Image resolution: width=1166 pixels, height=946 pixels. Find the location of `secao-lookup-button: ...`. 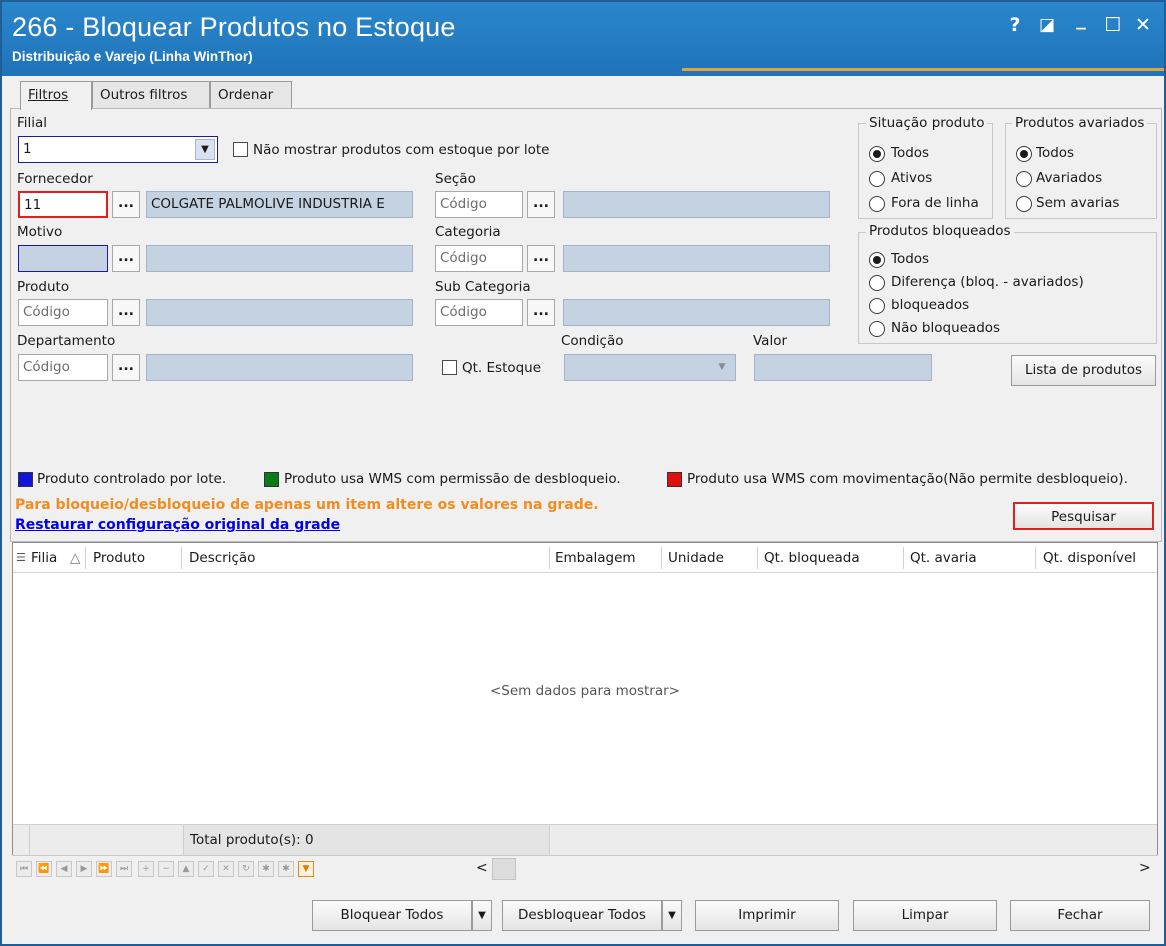

secao-lookup-button: ... is located at coordinates (541, 204).